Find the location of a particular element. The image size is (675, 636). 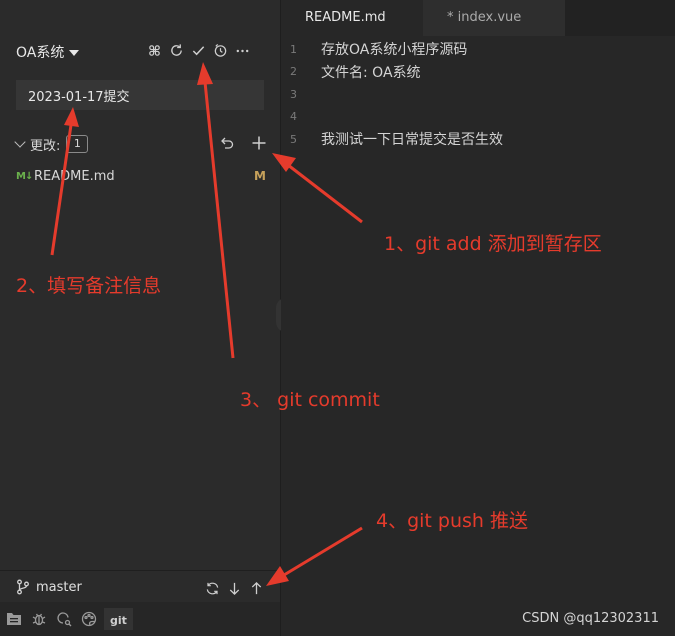

repo-title: OA系统 is located at coordinates (40, 53).